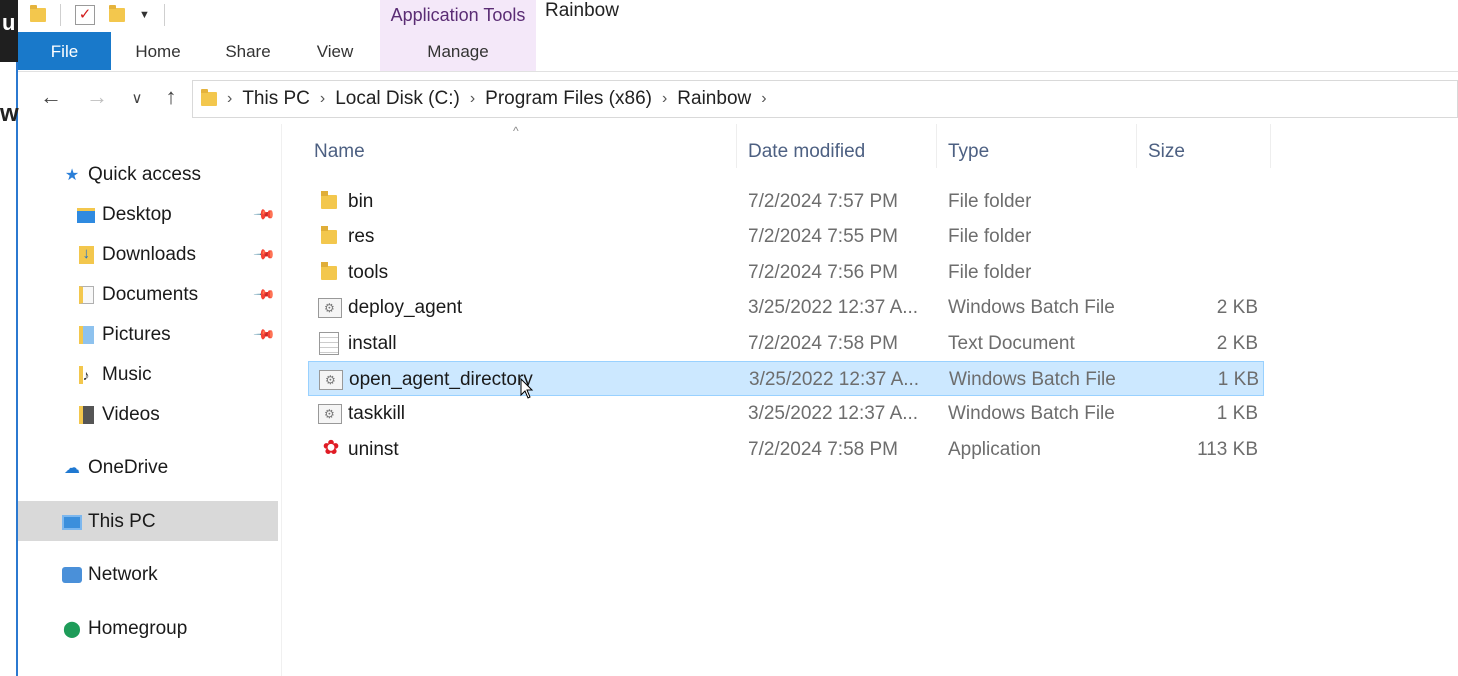 Image resolution: width=1458 pixels, height=676 pixels. Describe the element at coordinates (714, 99) in the screenshot. I see `breadcrumb-rainbow: Rainbow` at that location.